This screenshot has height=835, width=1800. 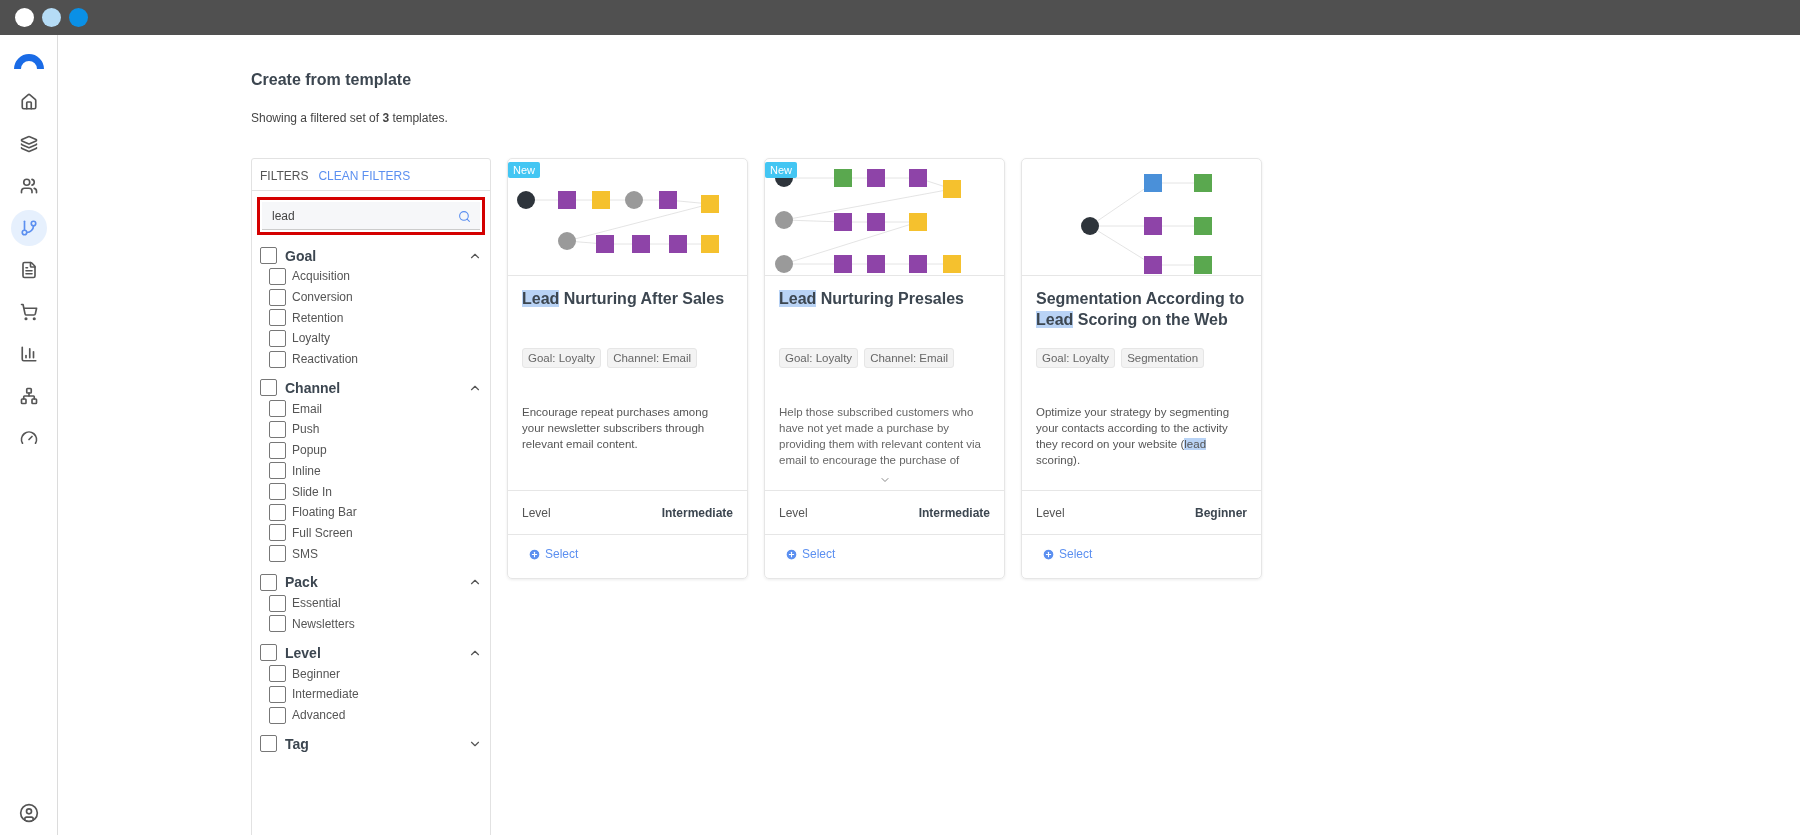 I want to click on search-field: lead, so click(x=371, y=216).